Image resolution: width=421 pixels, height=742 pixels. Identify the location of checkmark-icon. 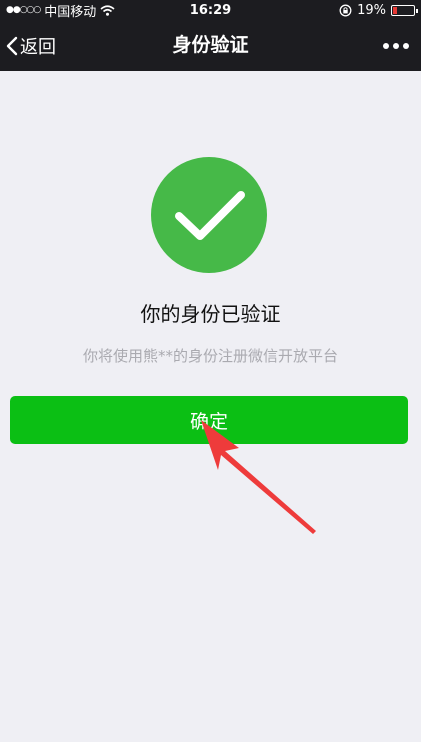
(210, 215).